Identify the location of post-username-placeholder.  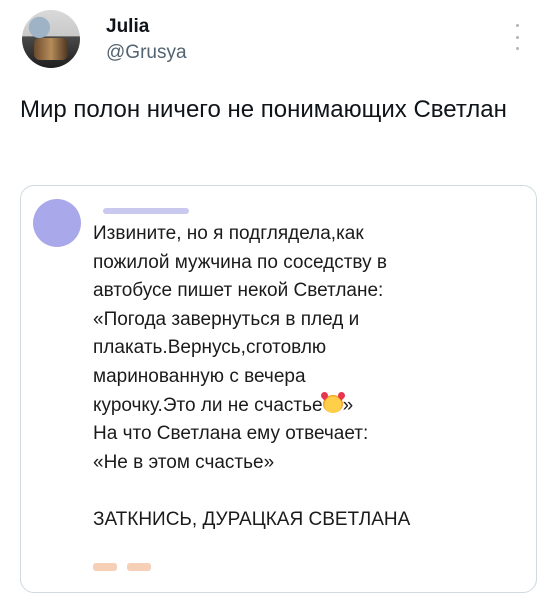
(146, 211).